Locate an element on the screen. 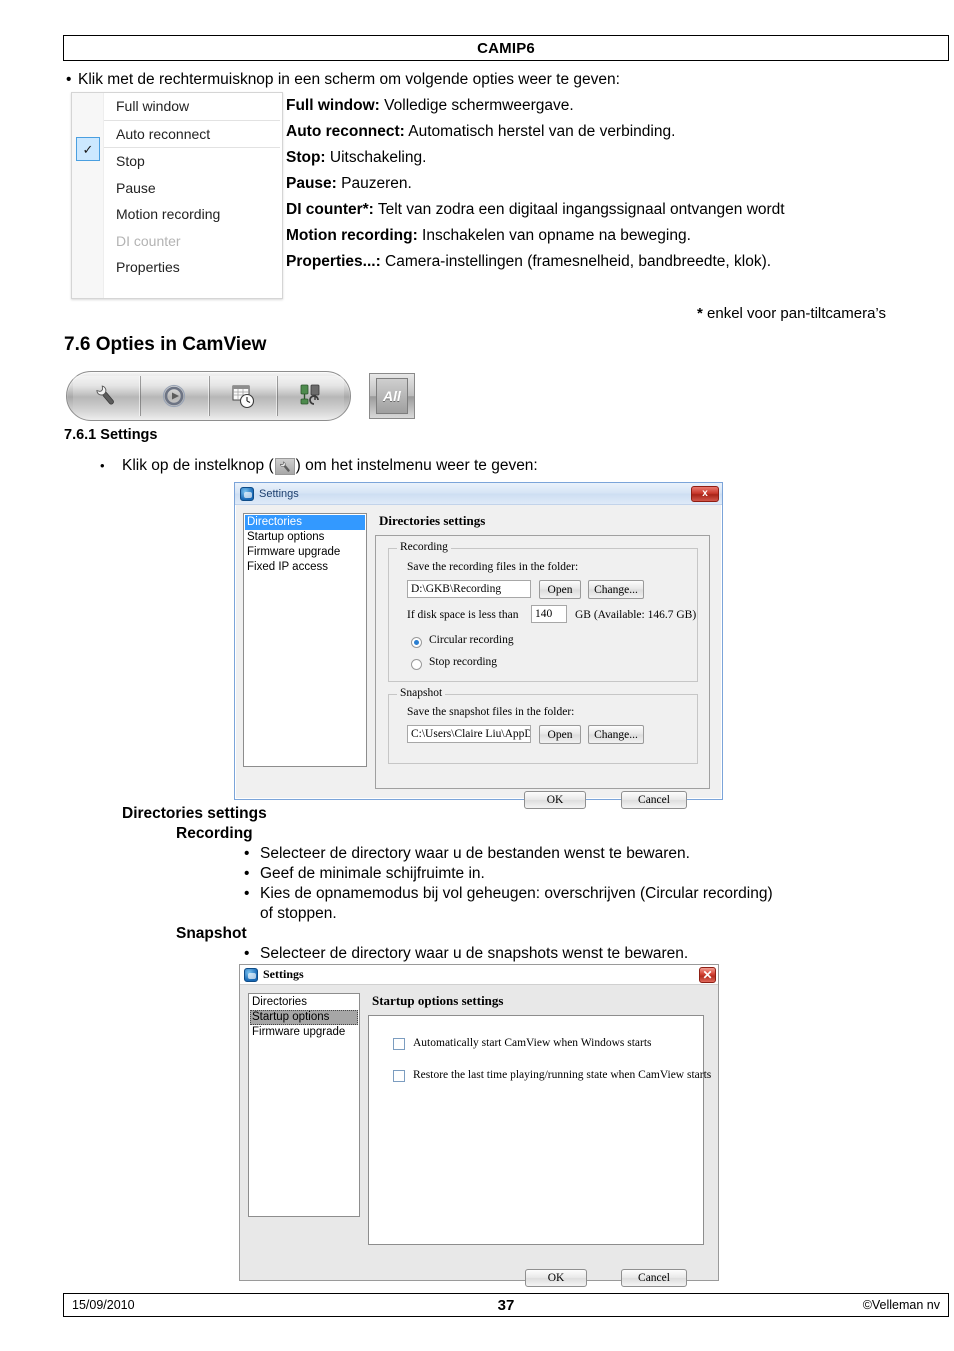 This screenshot has width=954, height=1351. option-term: Pause: is located at coordinates (311, 183).